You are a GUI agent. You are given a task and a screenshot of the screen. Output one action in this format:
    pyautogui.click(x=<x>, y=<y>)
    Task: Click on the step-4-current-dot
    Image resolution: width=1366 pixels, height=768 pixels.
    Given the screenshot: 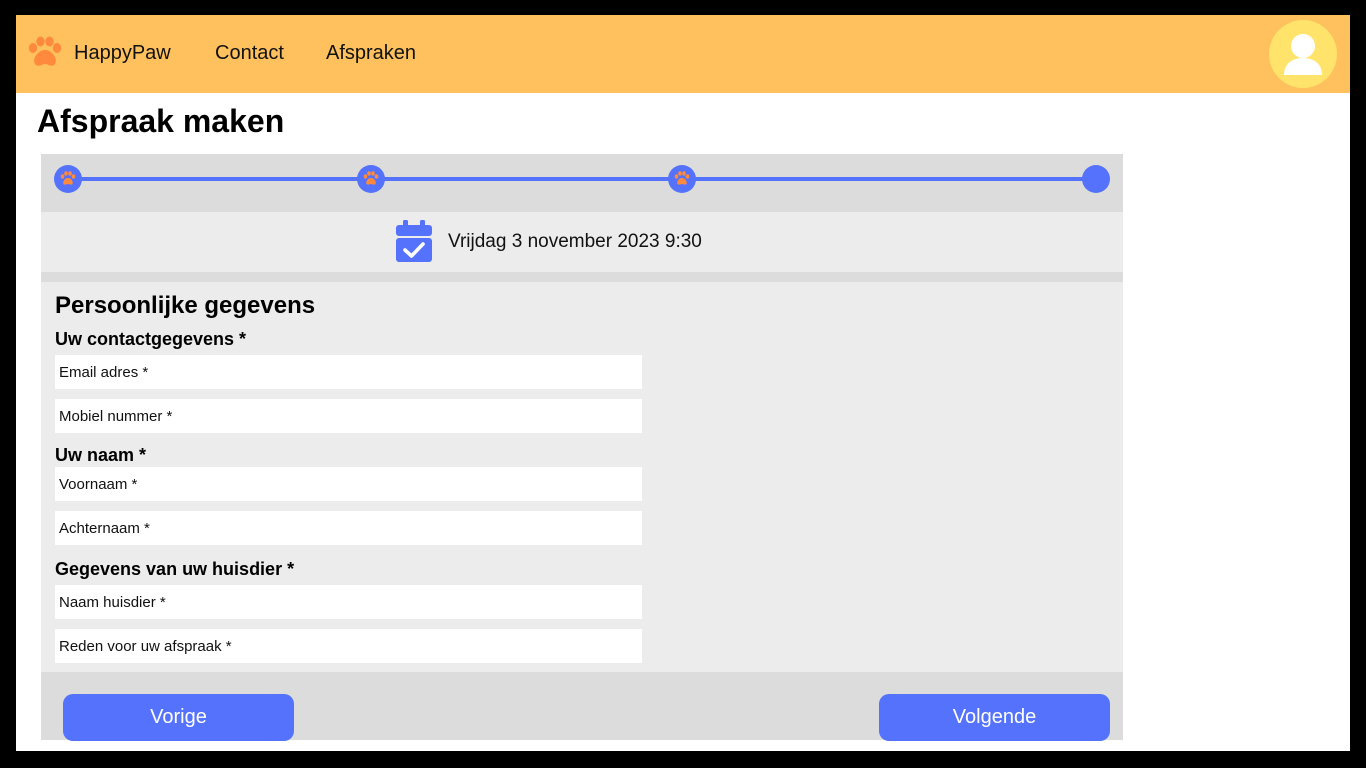 What is the action you would take?
    pyautogui.click(x=1096, y=179)
    